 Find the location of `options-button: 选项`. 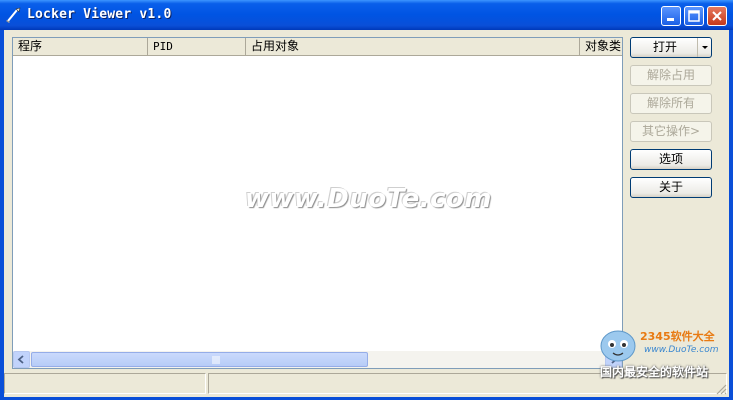

options-button: 选项 is located at coordinates (671, 159).